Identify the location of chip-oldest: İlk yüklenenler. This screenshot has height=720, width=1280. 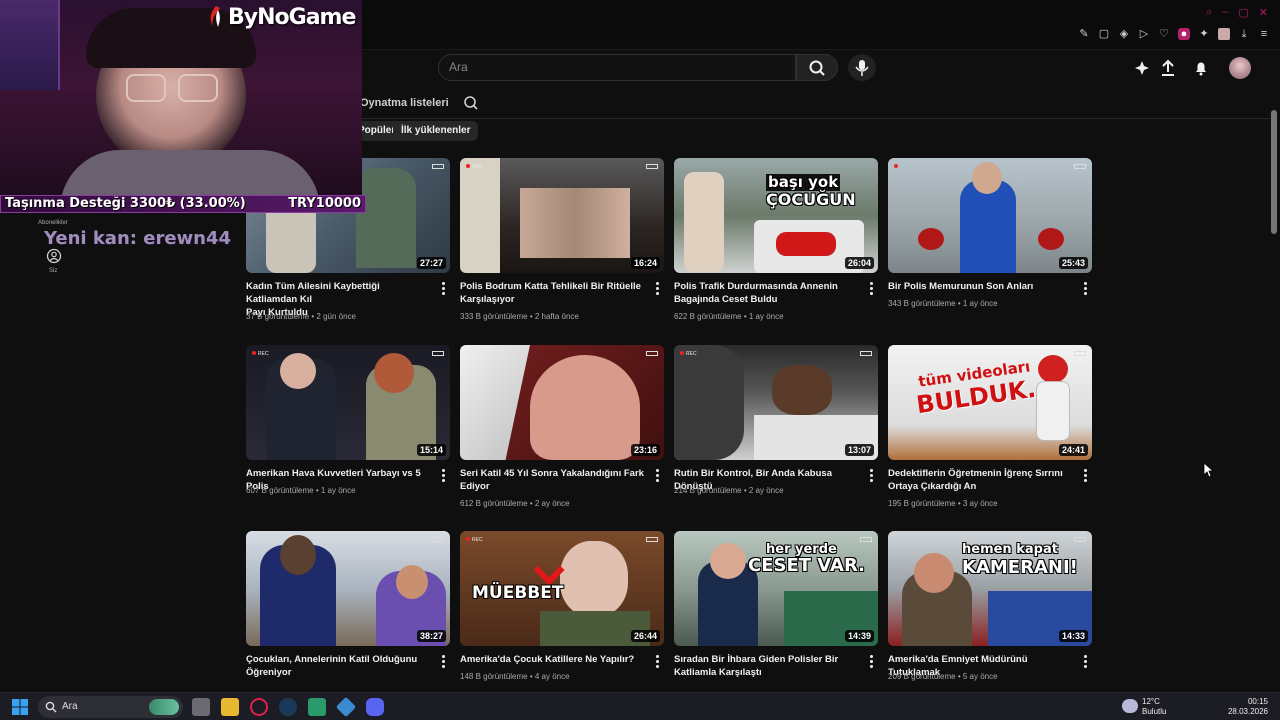
(436, 131).